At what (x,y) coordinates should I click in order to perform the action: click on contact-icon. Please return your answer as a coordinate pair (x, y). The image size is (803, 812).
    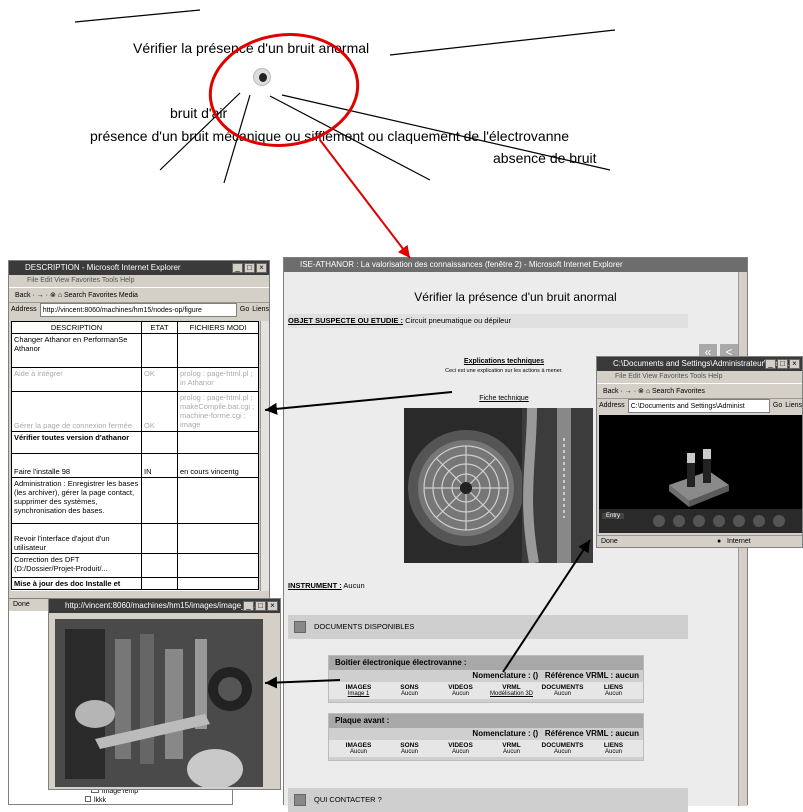
    Looking at the image, I should click on (300, 800).